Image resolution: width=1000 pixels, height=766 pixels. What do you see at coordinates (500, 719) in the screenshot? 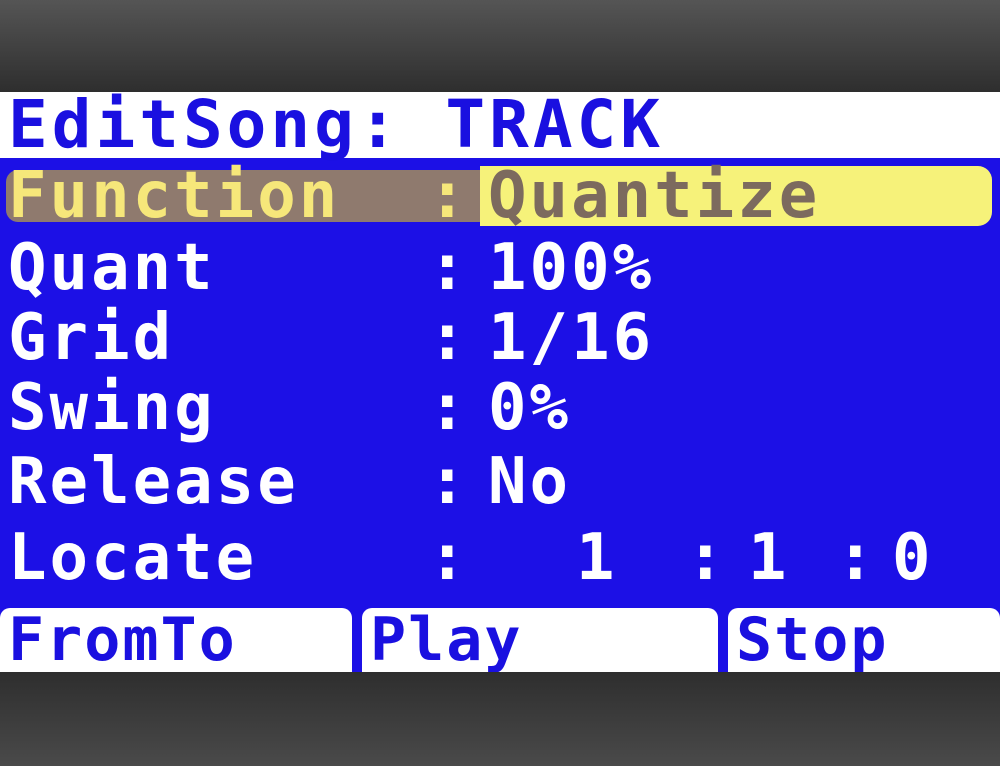
I see `device-bezel-bottom` at bounding box center [500, 719].